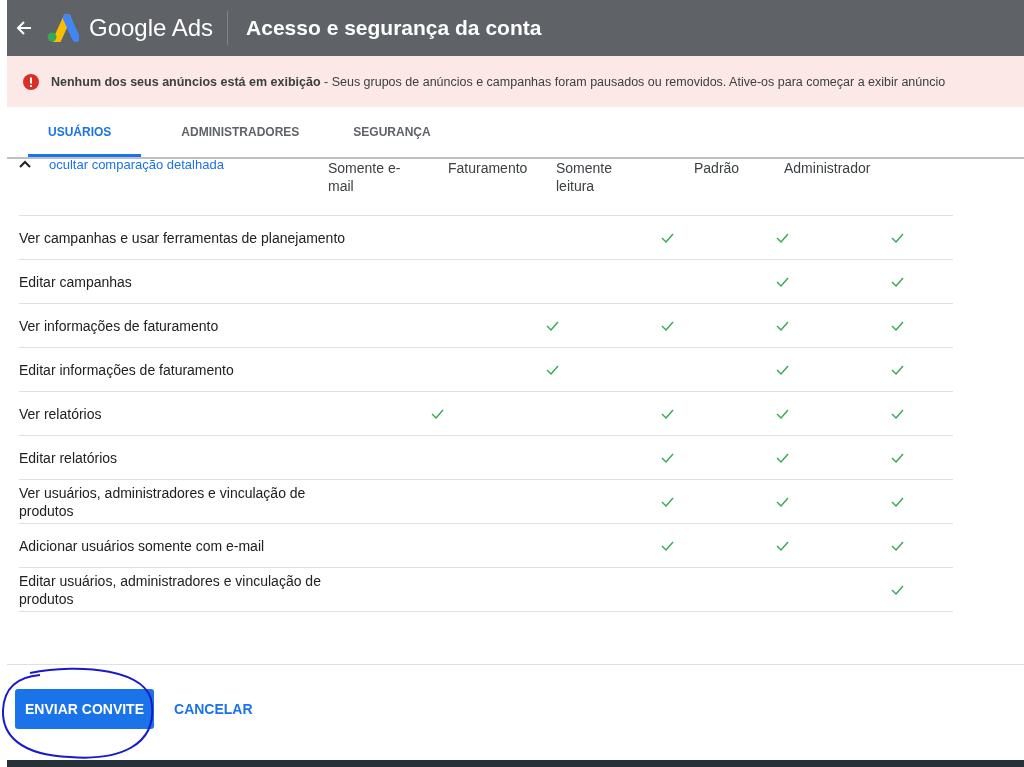  What do you see at coordinates (69, 457) in the screenshot?
I see `permission-label: Editar relatórios` at bounding box center [69, 457].